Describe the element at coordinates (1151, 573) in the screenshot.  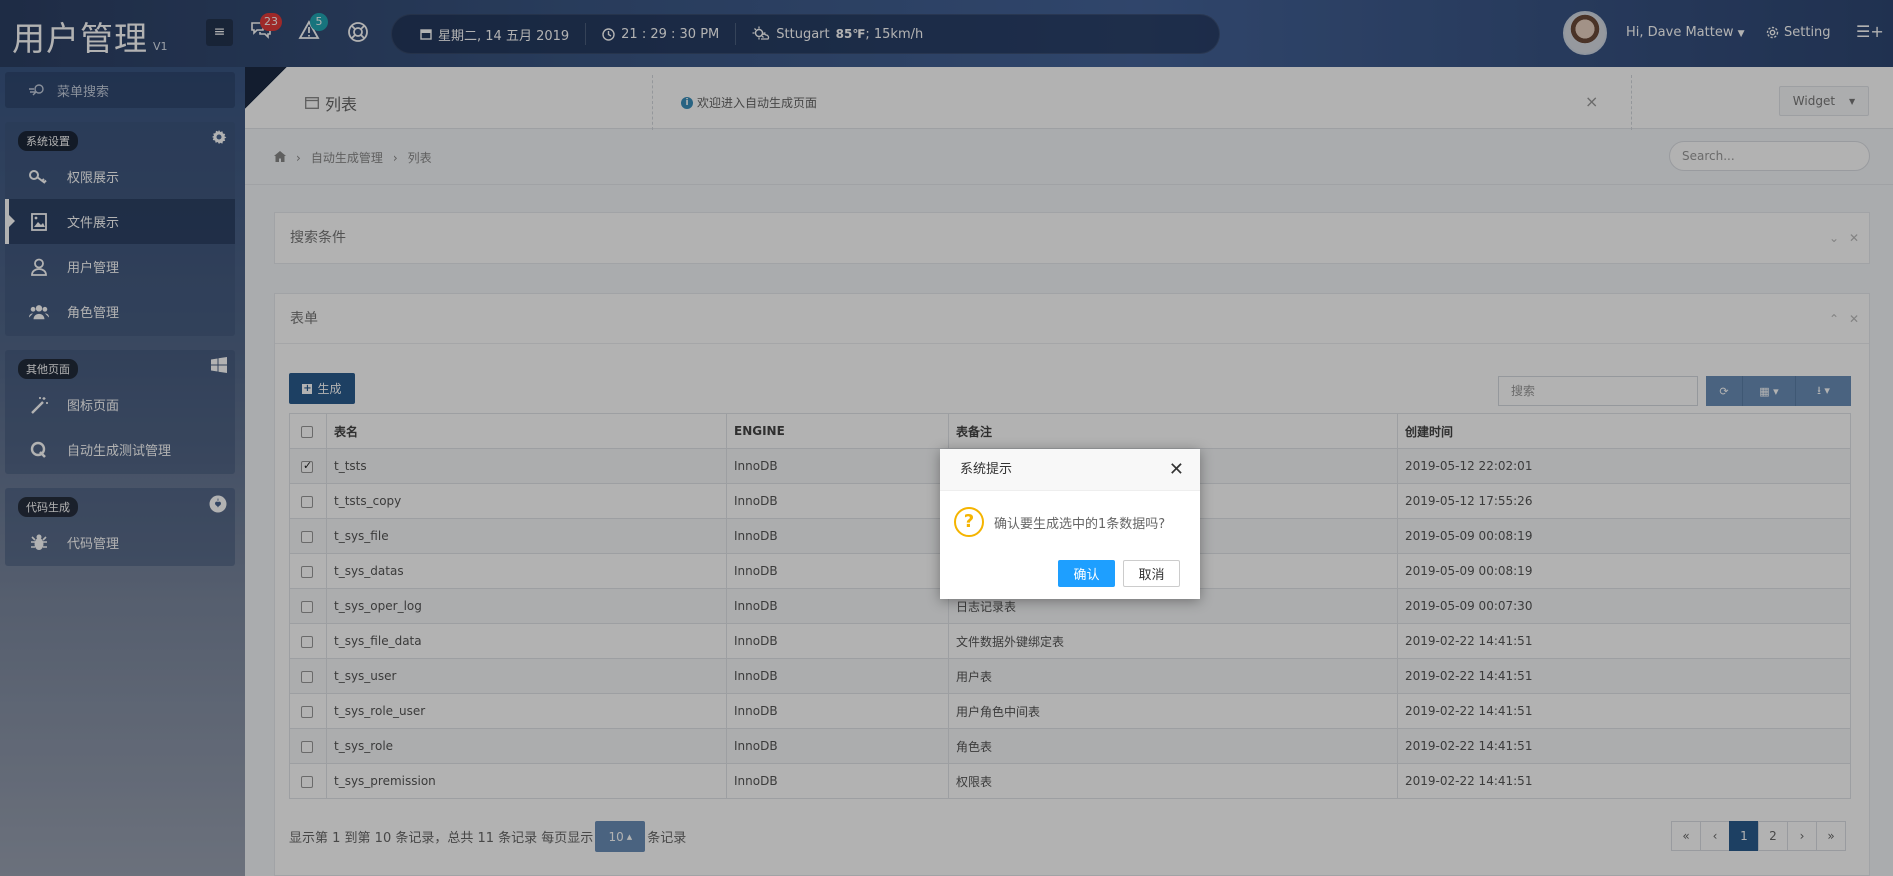
I see `cancel-button: 取消` at that location.